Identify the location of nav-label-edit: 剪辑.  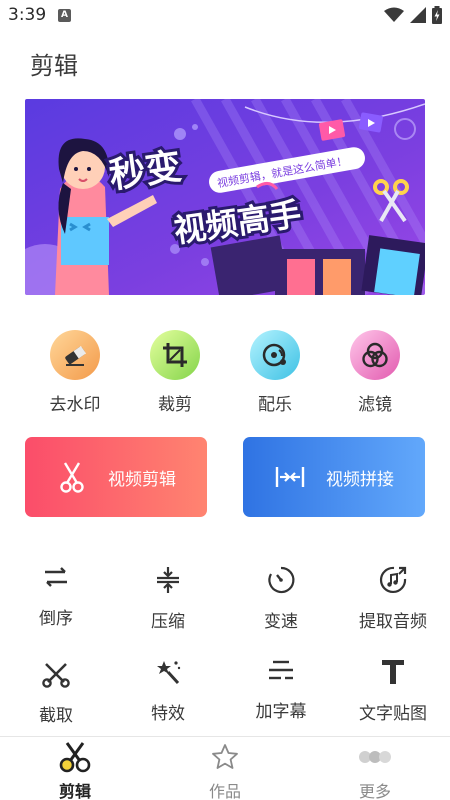
(74, 791).